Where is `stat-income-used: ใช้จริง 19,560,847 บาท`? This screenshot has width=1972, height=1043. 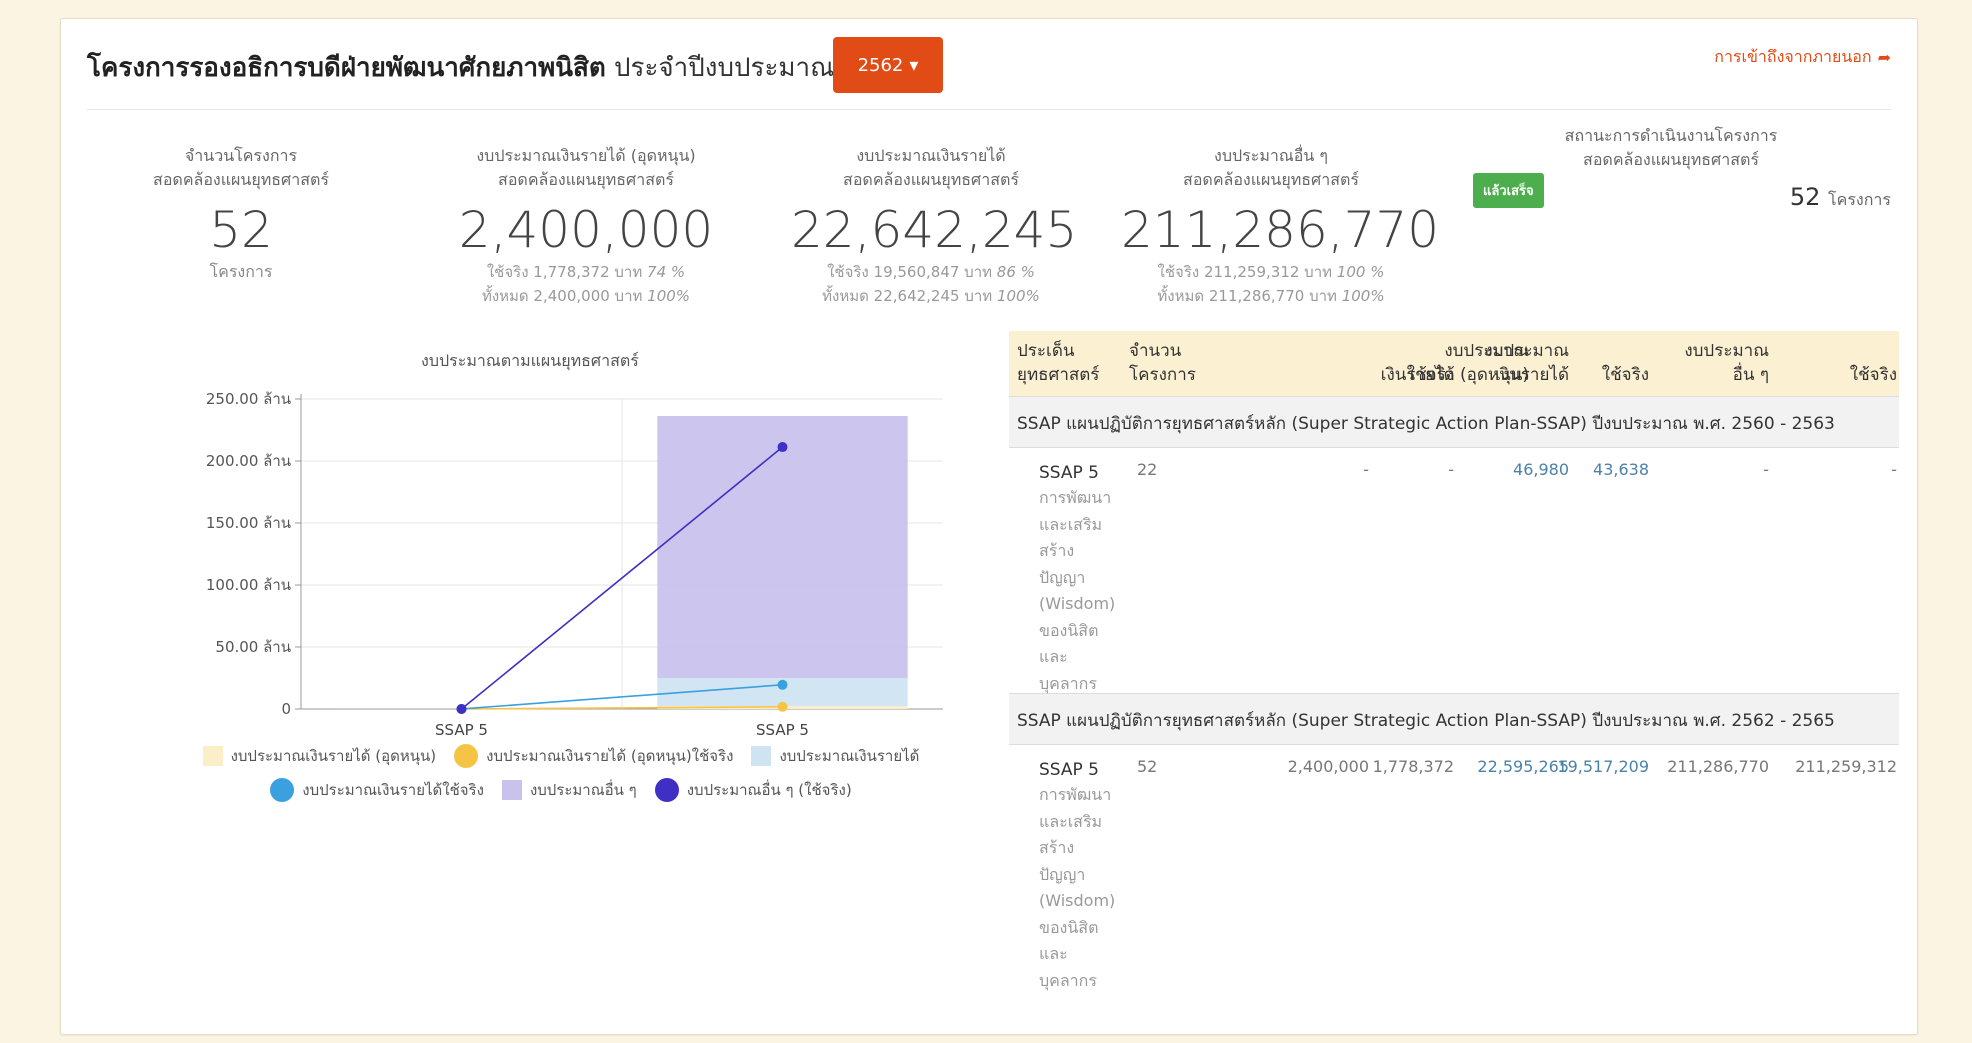 stat-income-used: ใช้จริง 19,560,847 บาท is located at coordinates (910, 272).